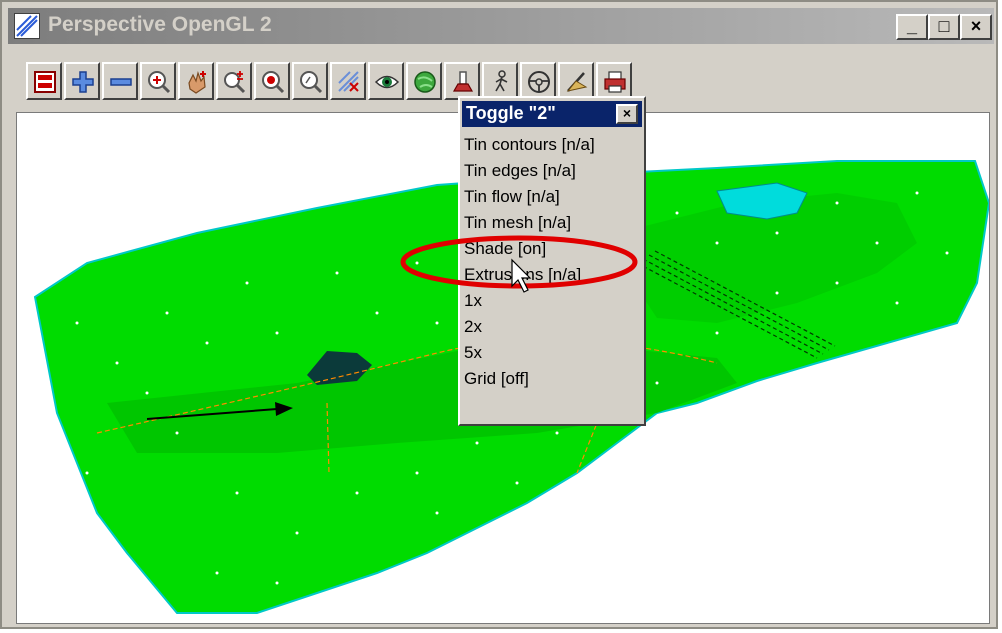 The height and width of the screenshot is (633, 1002). What do you see at coordinates (912, 27) in the screenshot?
I see `minimize-button: _` at bounding box center [912, 27].